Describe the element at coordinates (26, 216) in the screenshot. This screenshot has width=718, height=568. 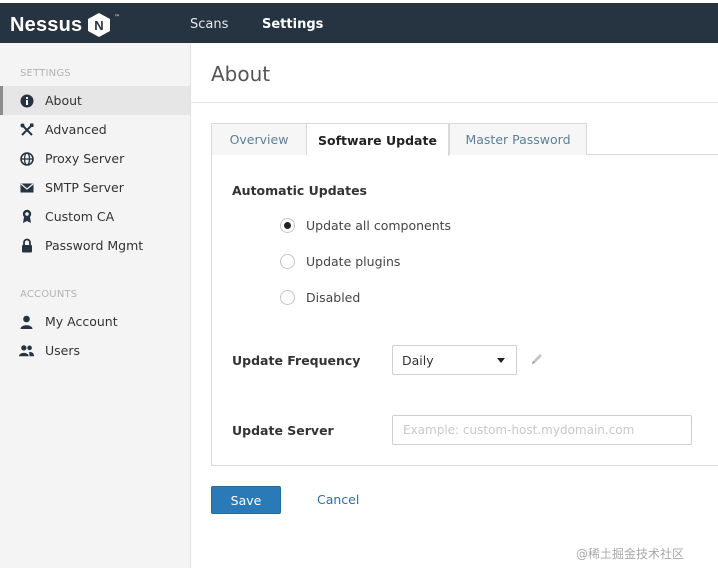
I see `certificate-icon` at that location.